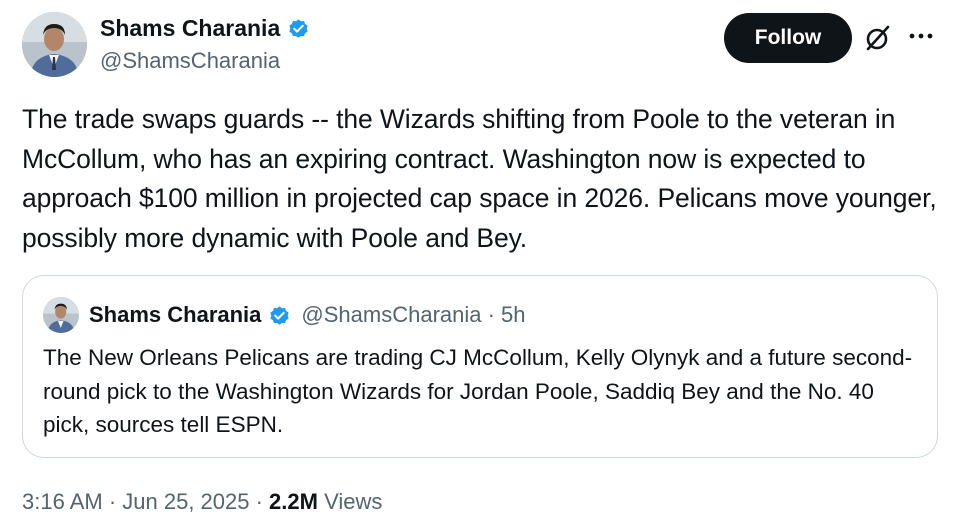 The image size is (960, 525). Describe the element at coordinates (298, 28) in the screenshot. I see `verified-badge-icon` at that location.